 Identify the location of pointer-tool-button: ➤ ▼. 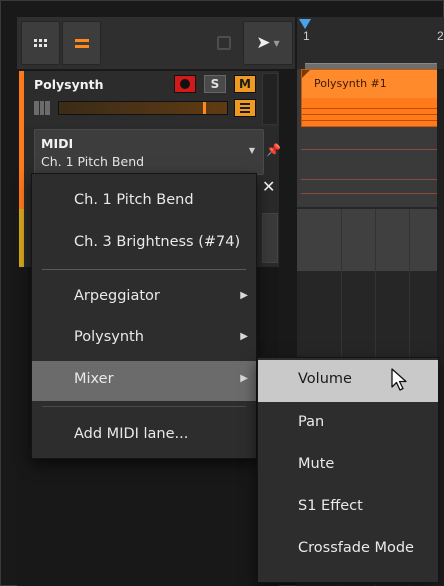
(268, 43).